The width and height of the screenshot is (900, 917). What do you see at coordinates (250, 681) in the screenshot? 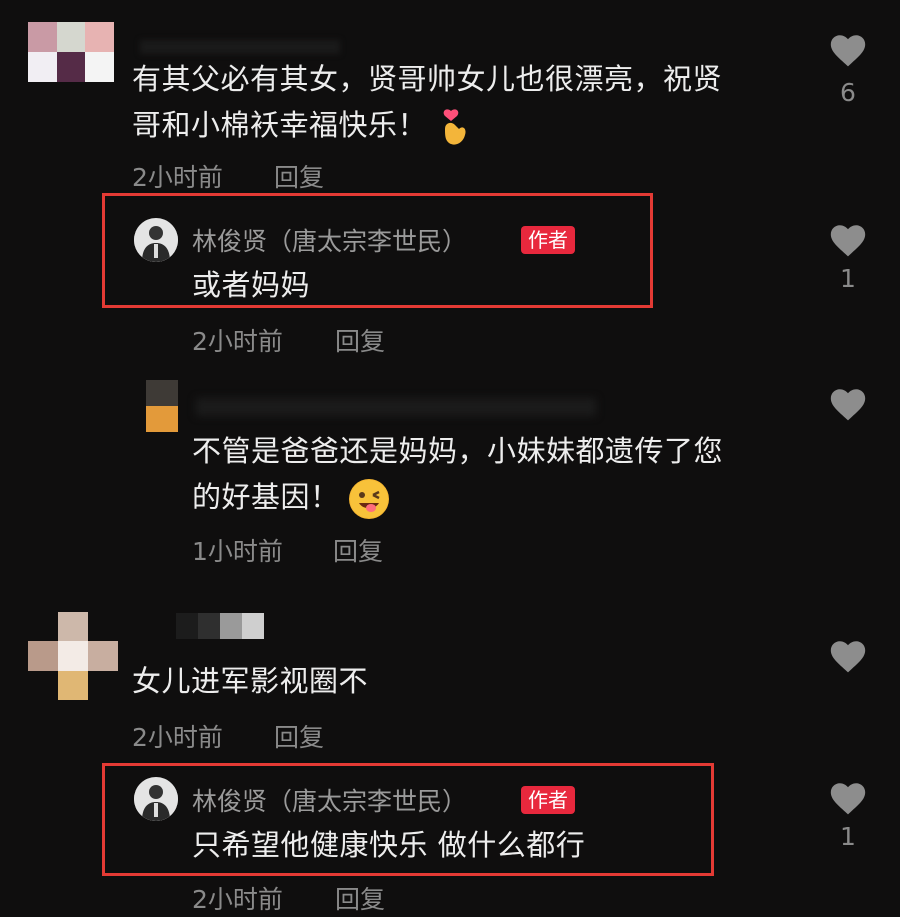
I see `comment-text: 女儿进军影视圈不` at bounding box center [250, 681].